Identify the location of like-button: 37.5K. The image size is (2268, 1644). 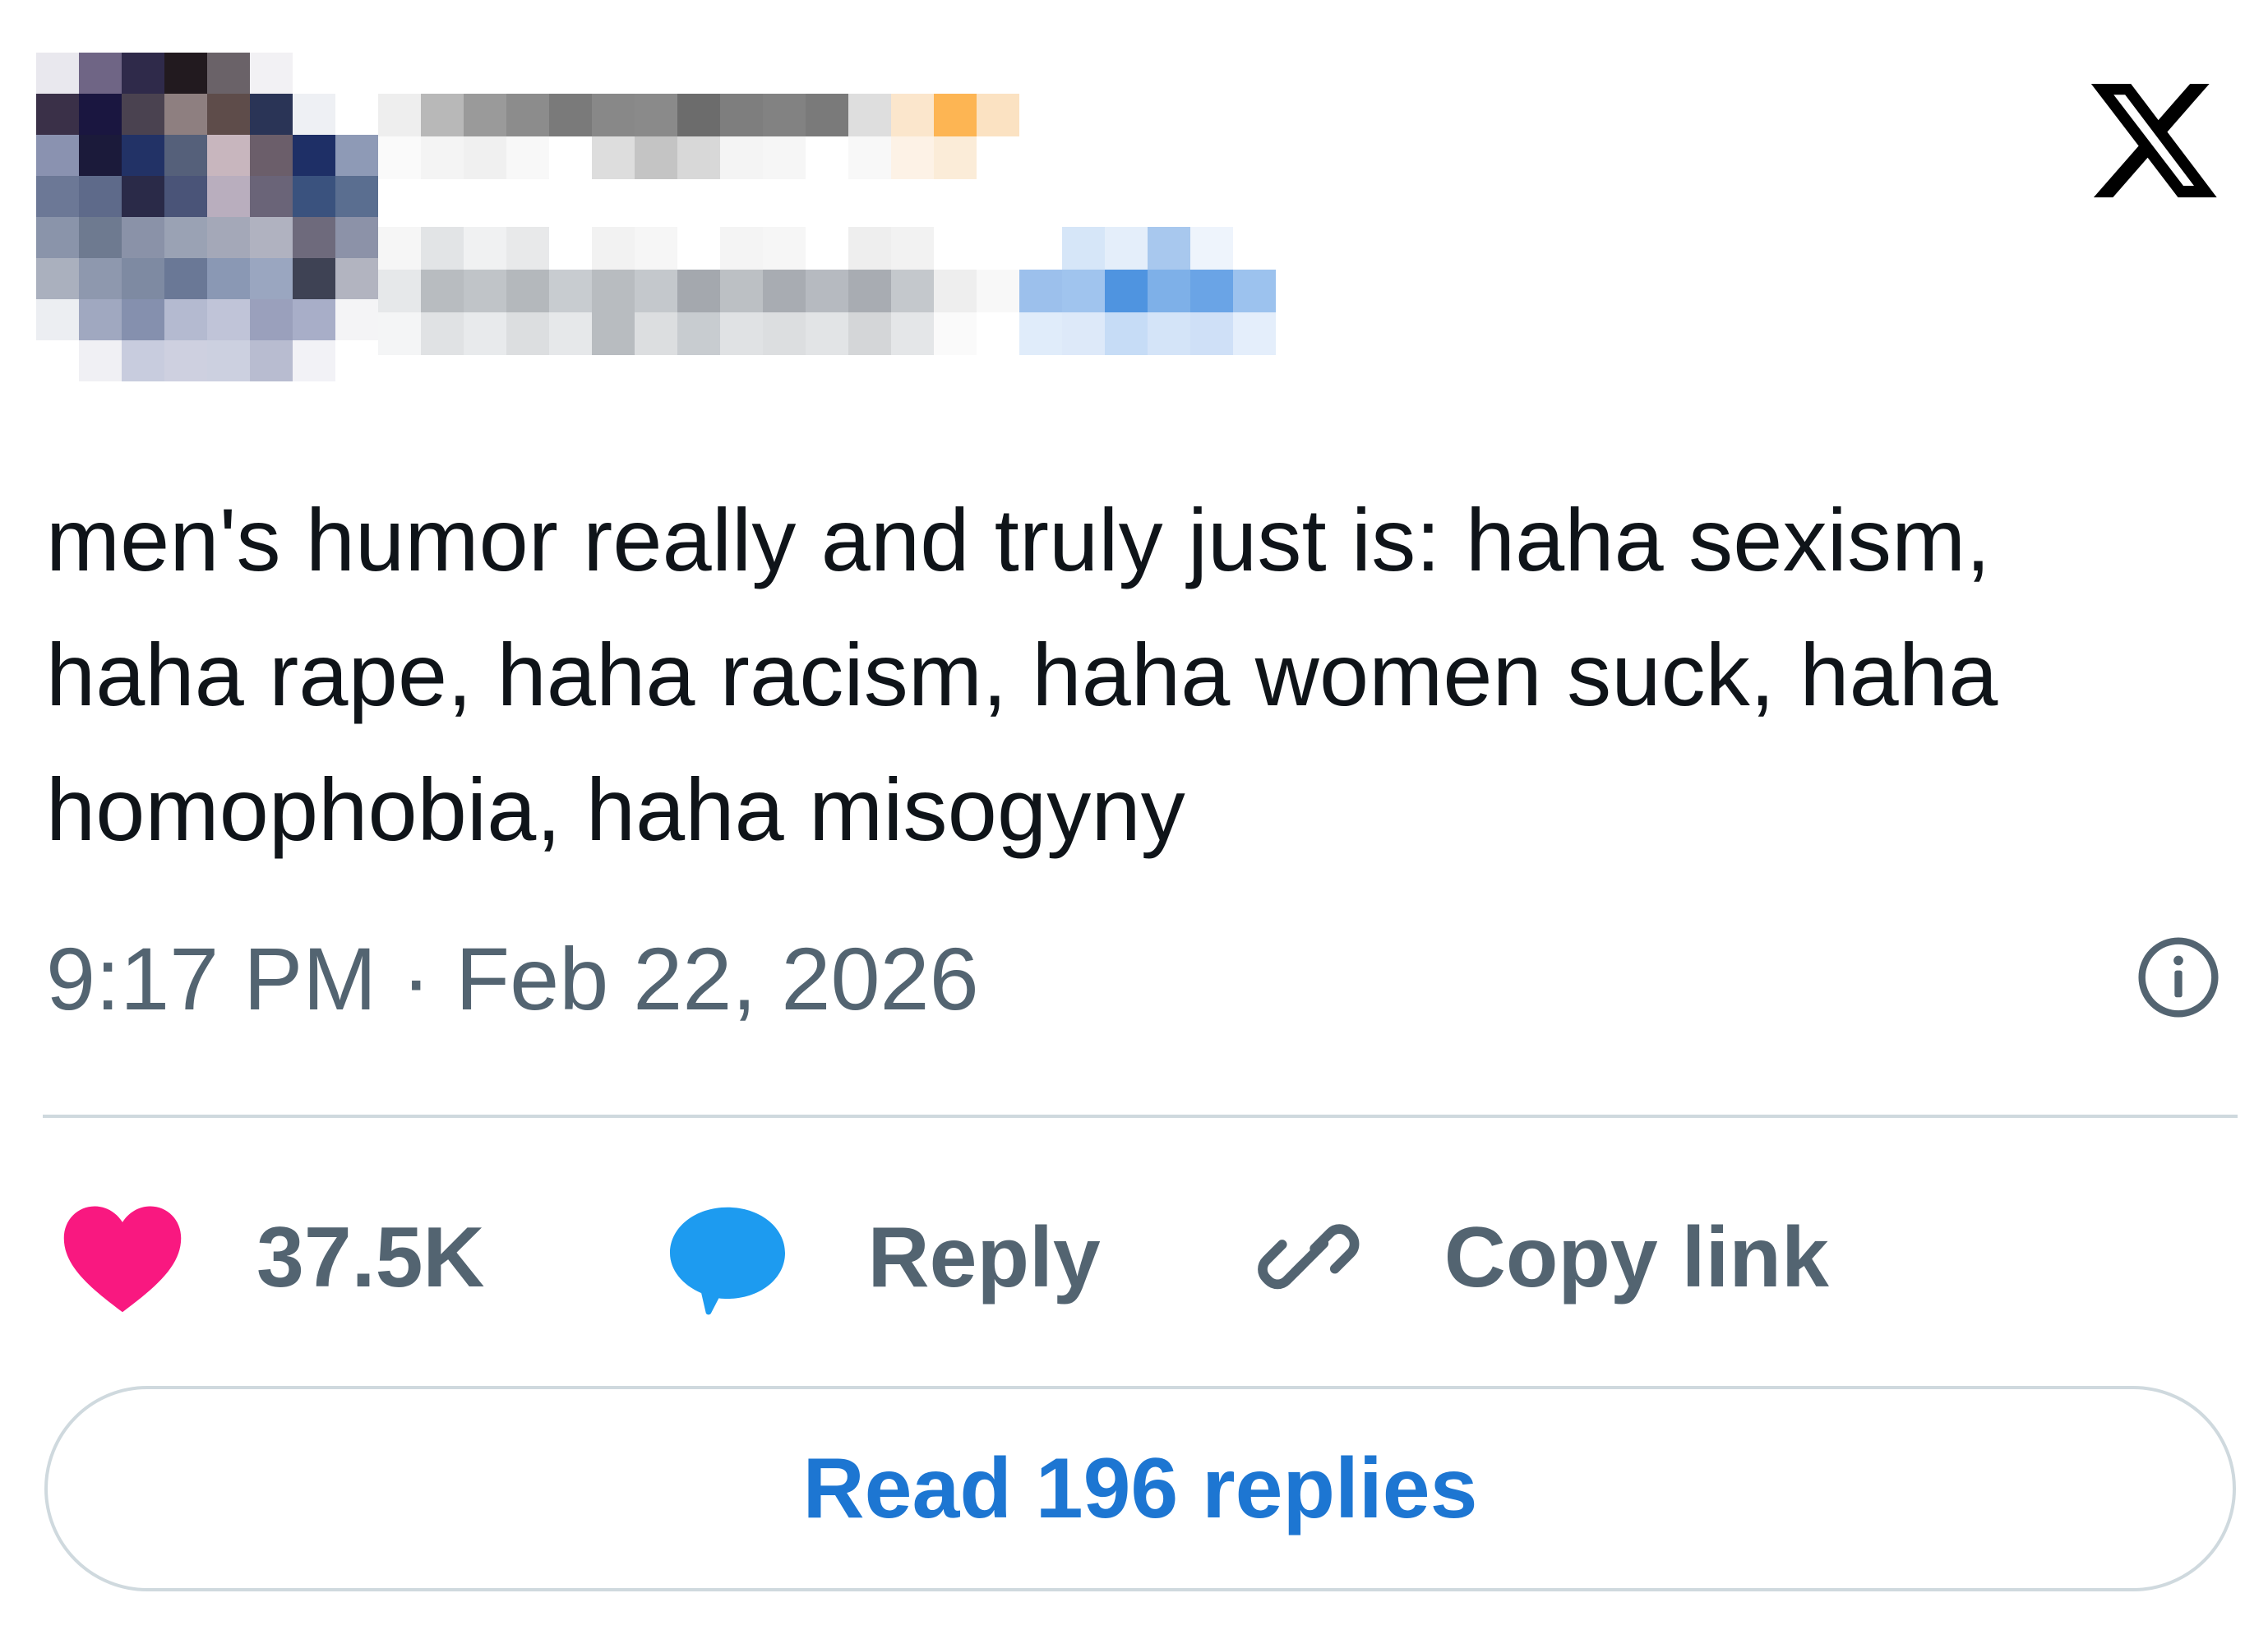
(273, 1257).